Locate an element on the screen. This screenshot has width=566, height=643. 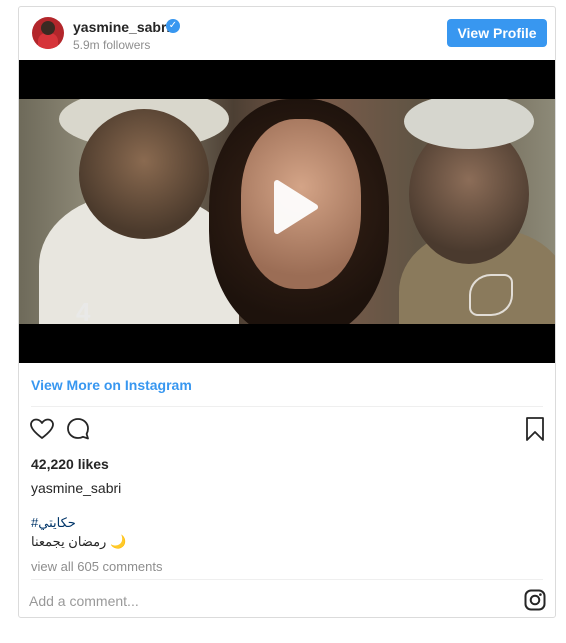
view-profile-button: View Profile is located at coordinates (497, 33).